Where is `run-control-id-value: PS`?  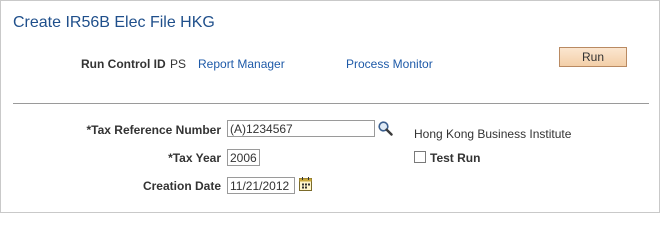
run-control-id-value: PS is located at coordinates (178, 64).